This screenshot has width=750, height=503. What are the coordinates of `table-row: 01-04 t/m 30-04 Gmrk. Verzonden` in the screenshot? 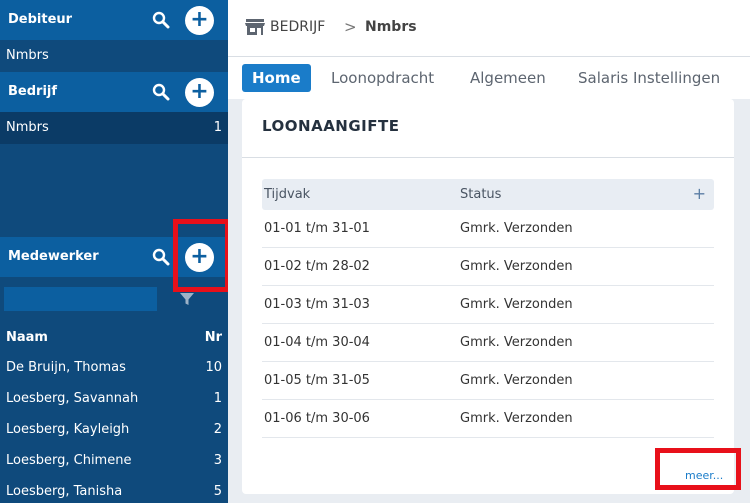 It's located at (488, 343).